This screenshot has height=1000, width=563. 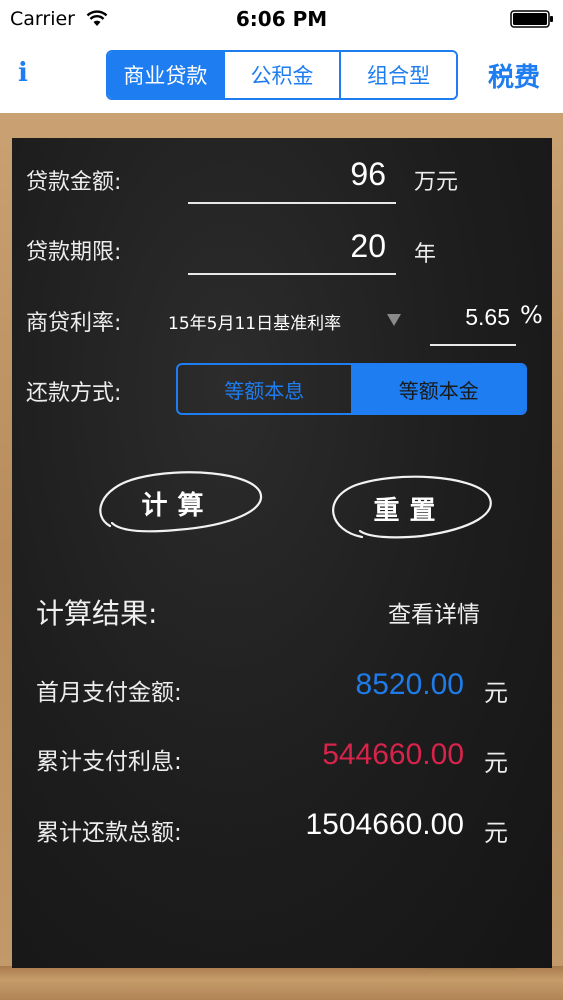 What do you see at coordinates (74, 182) in the screenshot?
I see `loan-amount-label: 贷款金额:` at bounding box center [74, 182].